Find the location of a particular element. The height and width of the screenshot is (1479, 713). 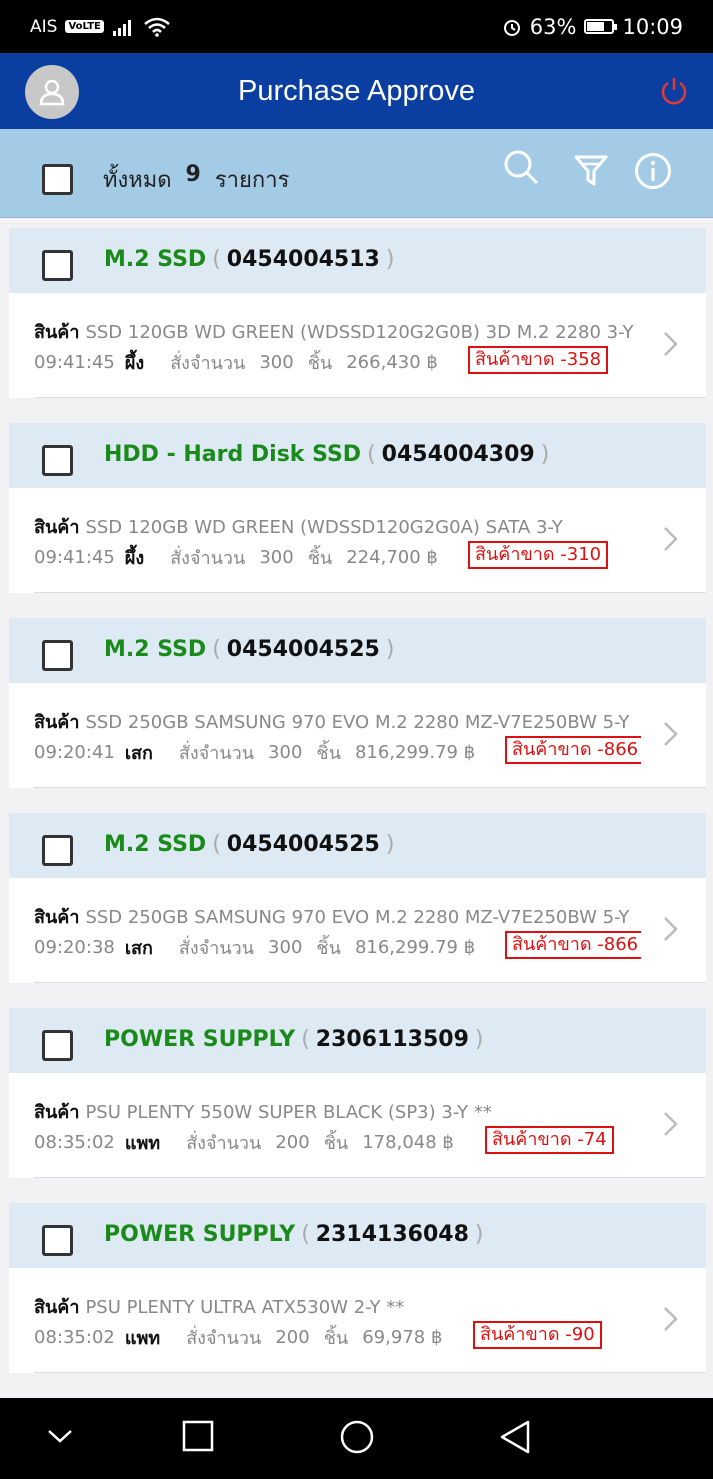

buyer-name: เสก is located at coordinates (138, 753).